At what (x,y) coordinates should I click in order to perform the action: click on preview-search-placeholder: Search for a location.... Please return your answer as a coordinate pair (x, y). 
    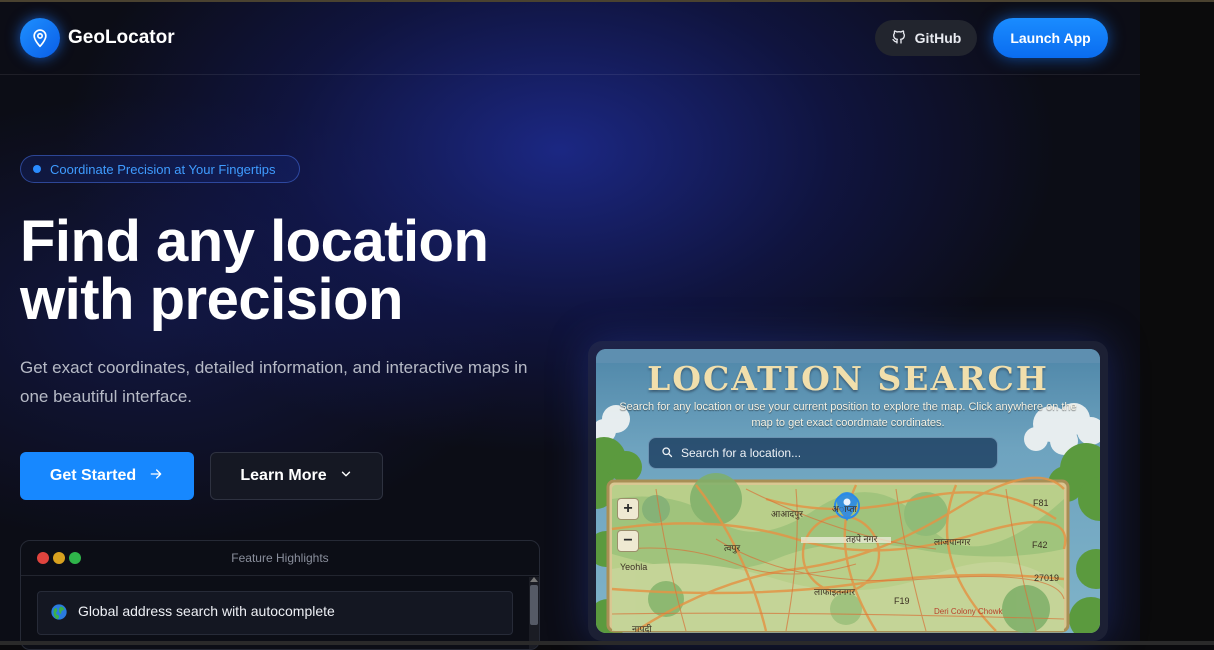
    Looking at the image, I should click on (741, 453).